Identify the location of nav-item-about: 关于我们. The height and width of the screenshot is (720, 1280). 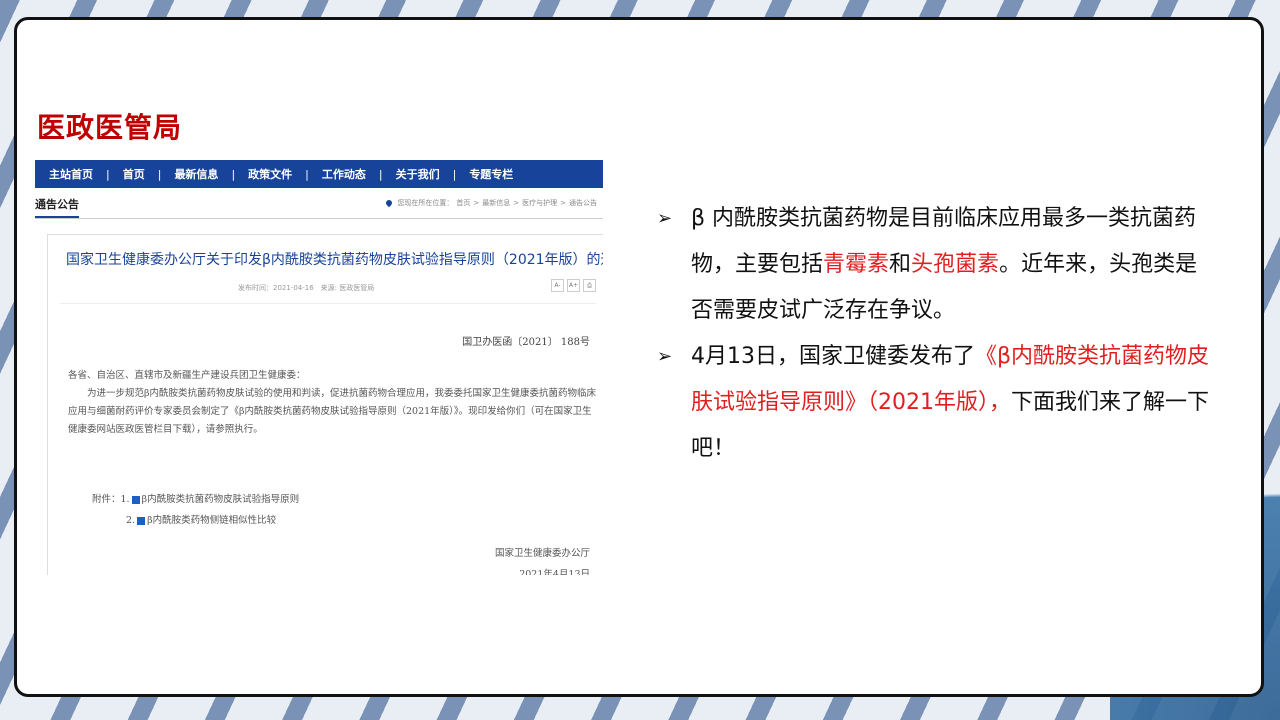
(418, 174).